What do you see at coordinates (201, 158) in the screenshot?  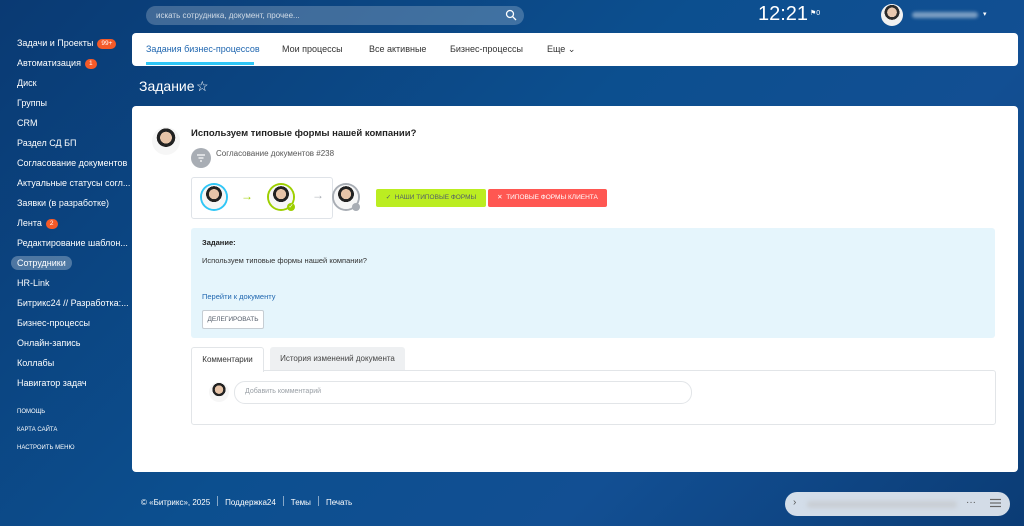 I see `filter-icon` at bounding box center [201, 158].